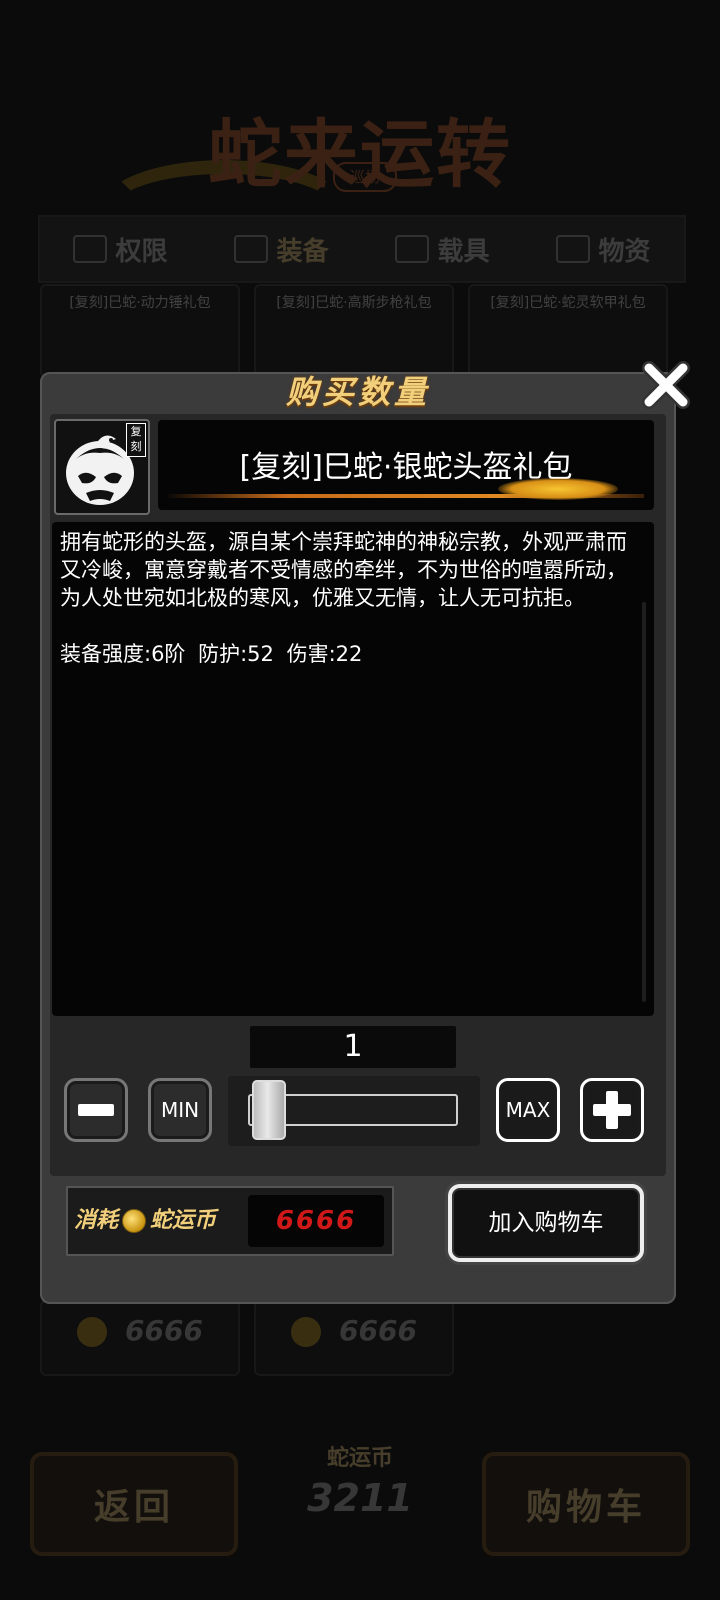  Describe the element at coordinates (359, 1458) in the screenshot. I see `currency-label: 蛇运币` at that location.